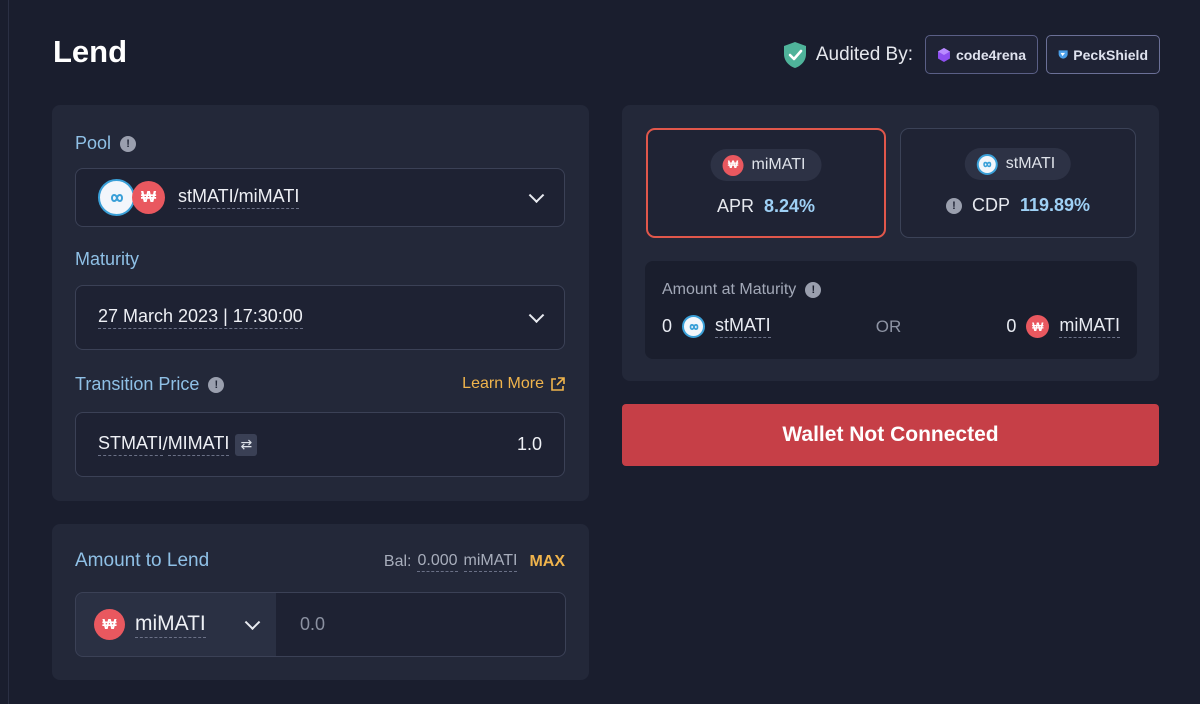 The height and width of the screenshot is (704, 1200). Describe the element at coordinates (320, 444) in the screenshot. I see `transition-price-field: STMATI / MIMATI ⇄ 1.0` at that location.